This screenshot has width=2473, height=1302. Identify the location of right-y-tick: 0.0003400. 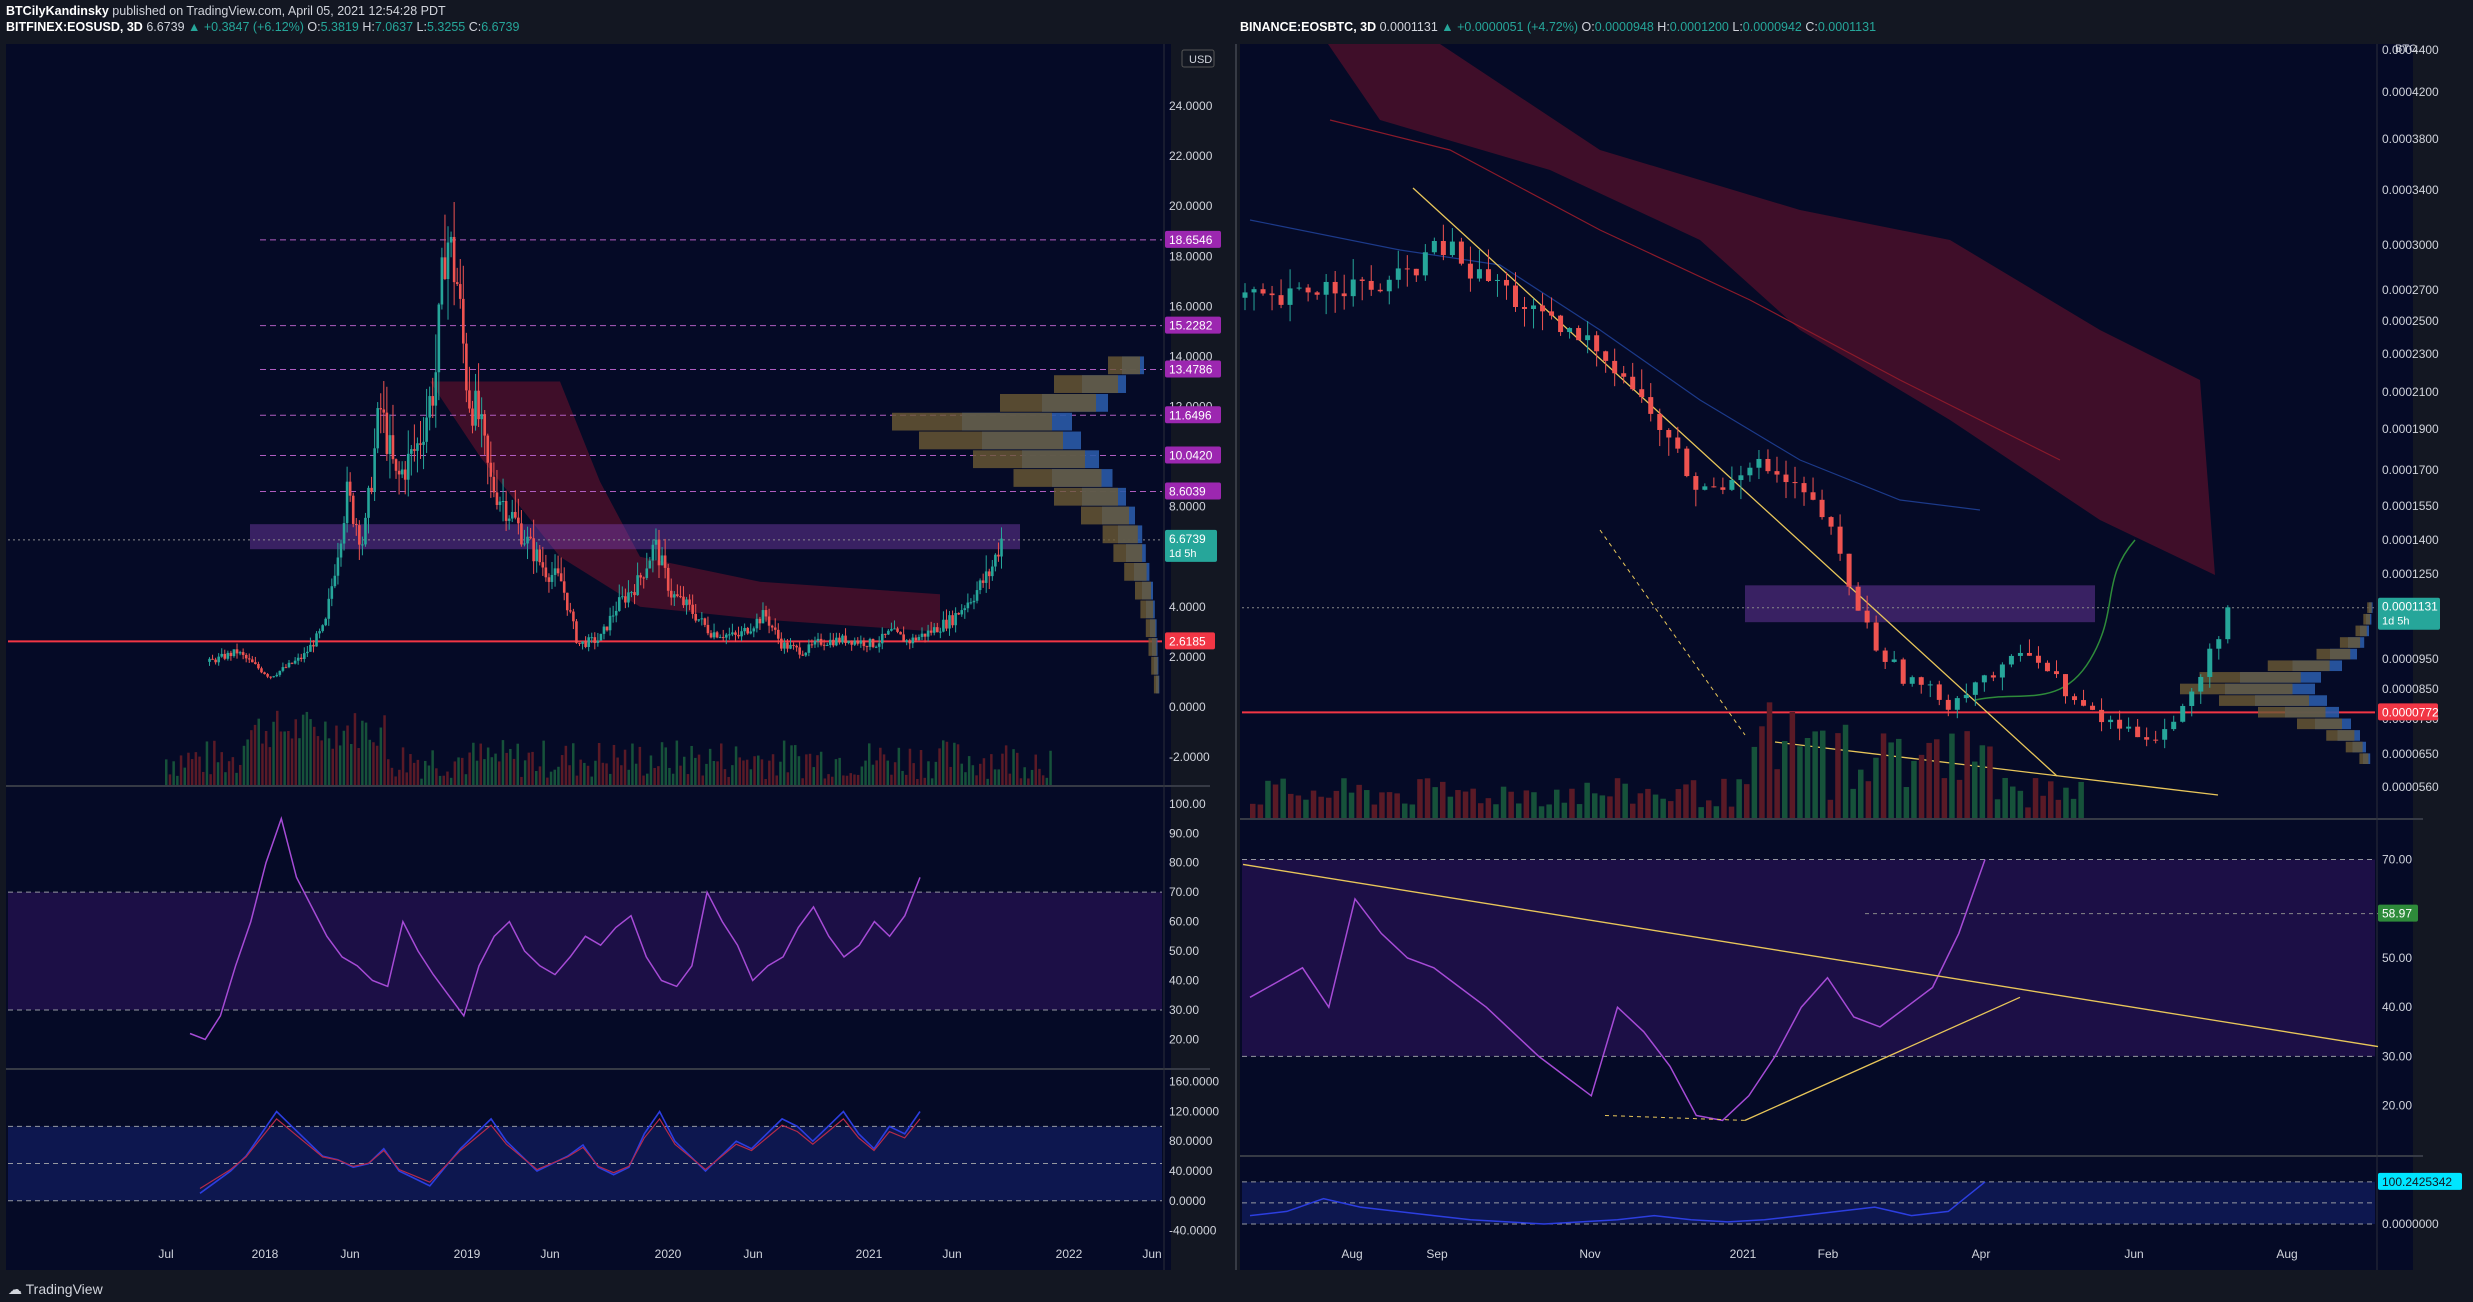
(2410, 190).